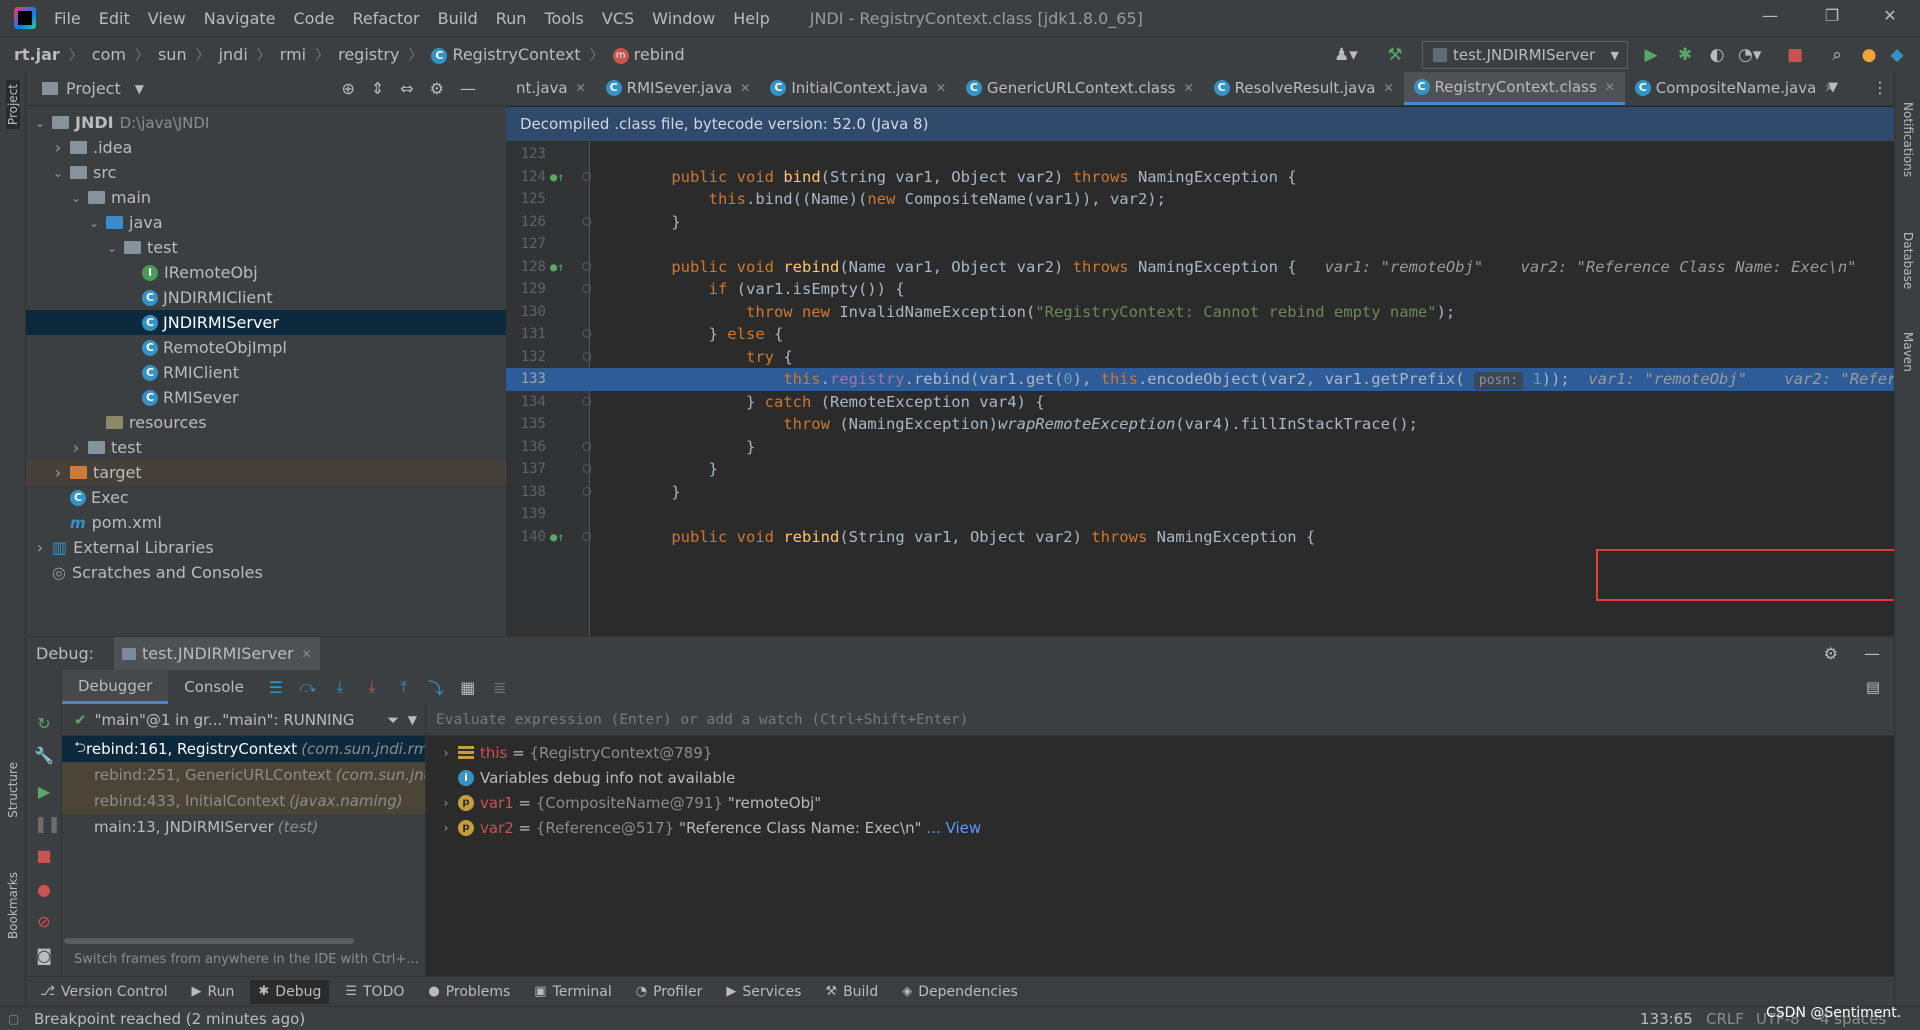 This screenshot has height=1030, width=1920. I want to click on breadcrumb-item: rt.jar, so click(37, 54).